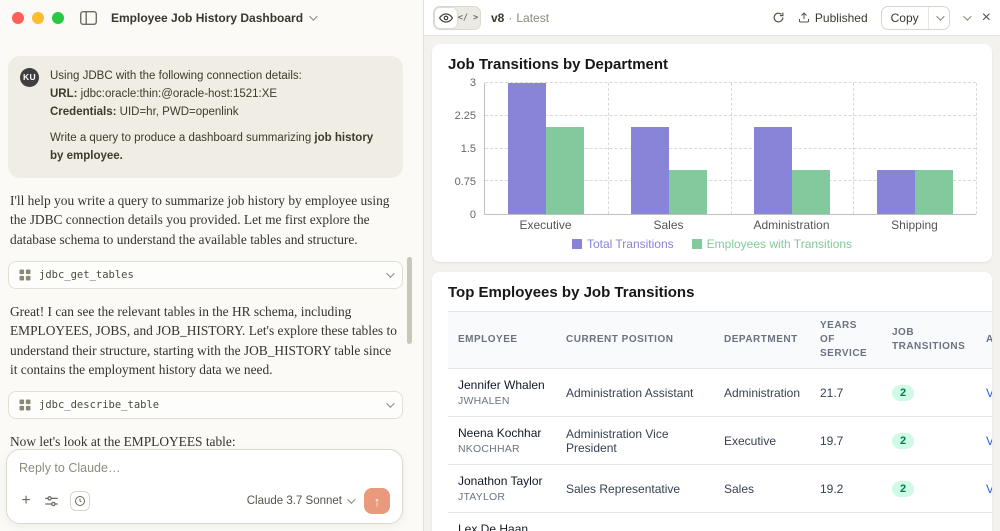 This screenshot has height=531, width=1000. What do you see at coordinates (914, 225) in the screenshot?
I see `x-axis-label: Shipping` at bounding box center [914, 225].